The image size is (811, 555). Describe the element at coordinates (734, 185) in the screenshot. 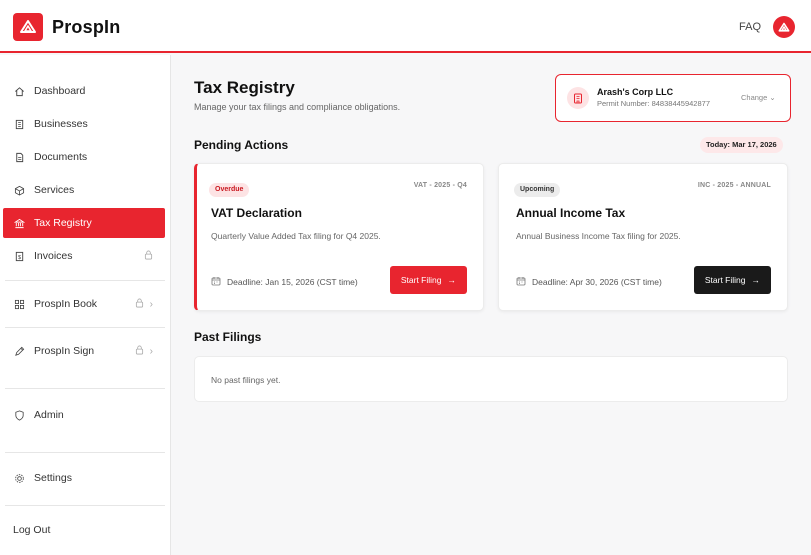

I see `filing-code: INC - 2025 - ANNUAL` at that location.